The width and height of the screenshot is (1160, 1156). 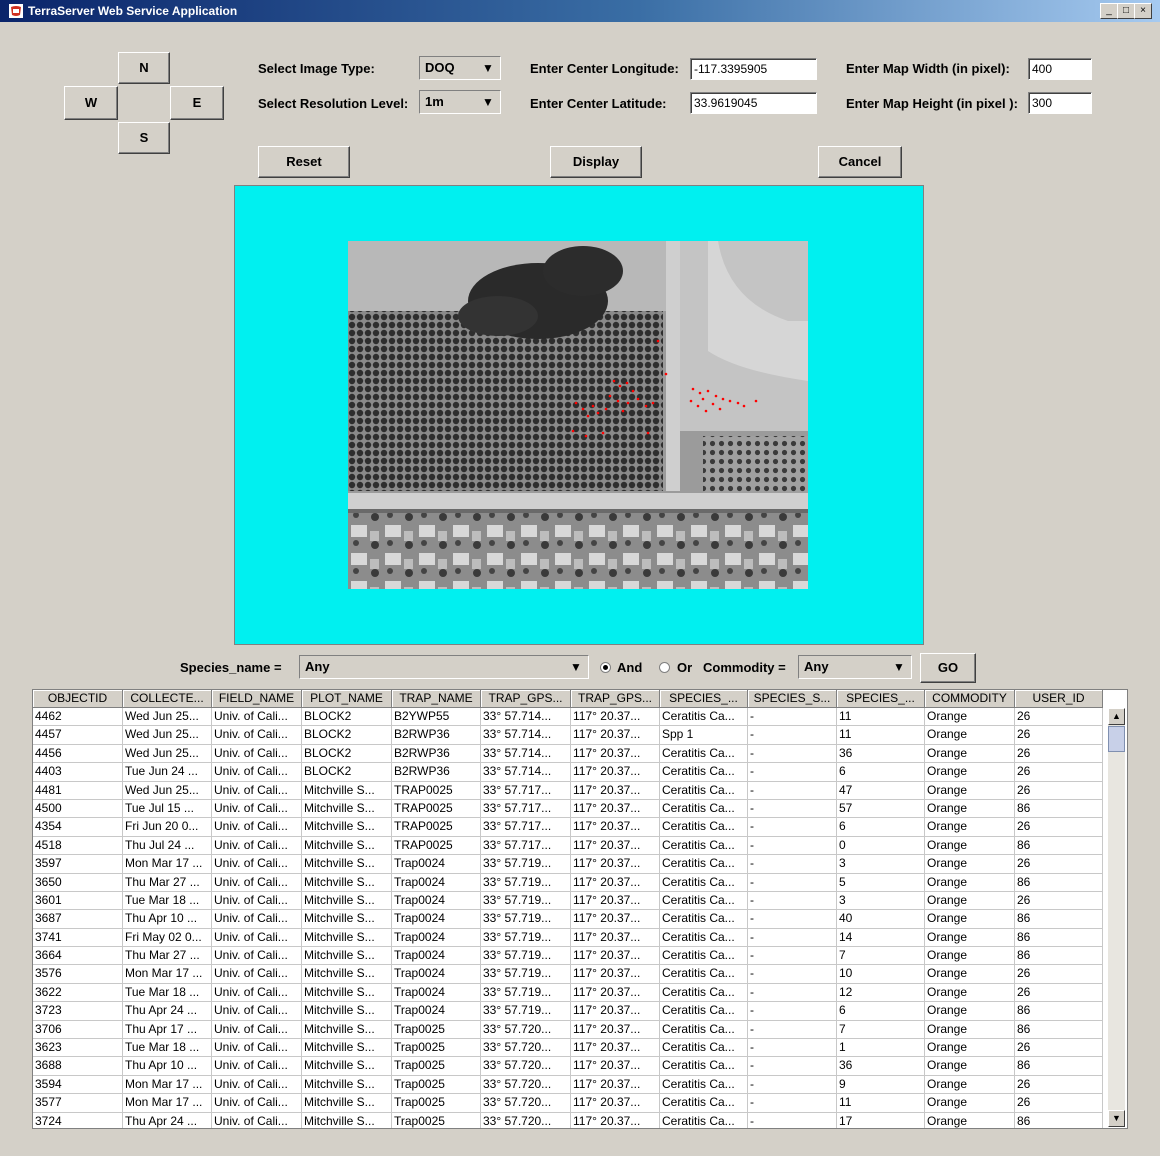 I want to click on scroll-down-icon: ▼, so click(x=1116, y=1118).